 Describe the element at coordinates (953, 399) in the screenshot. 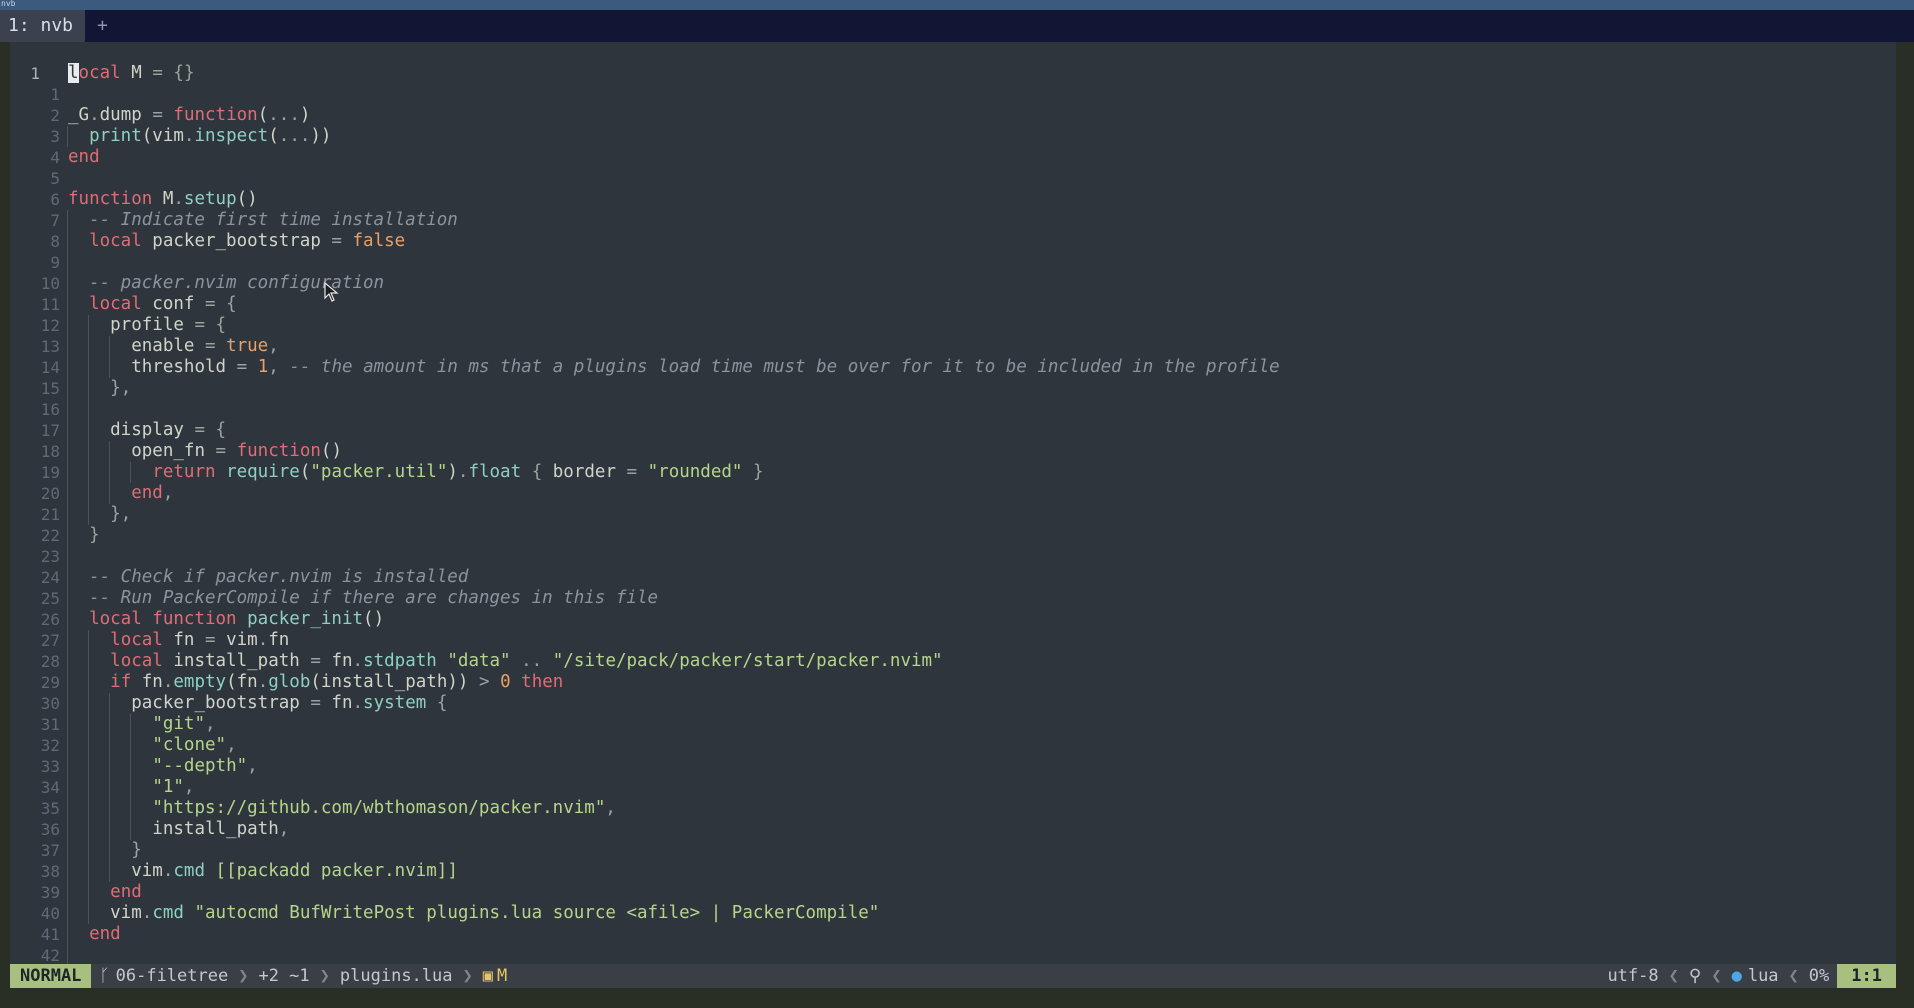

I see `code-line: 16` at that location.